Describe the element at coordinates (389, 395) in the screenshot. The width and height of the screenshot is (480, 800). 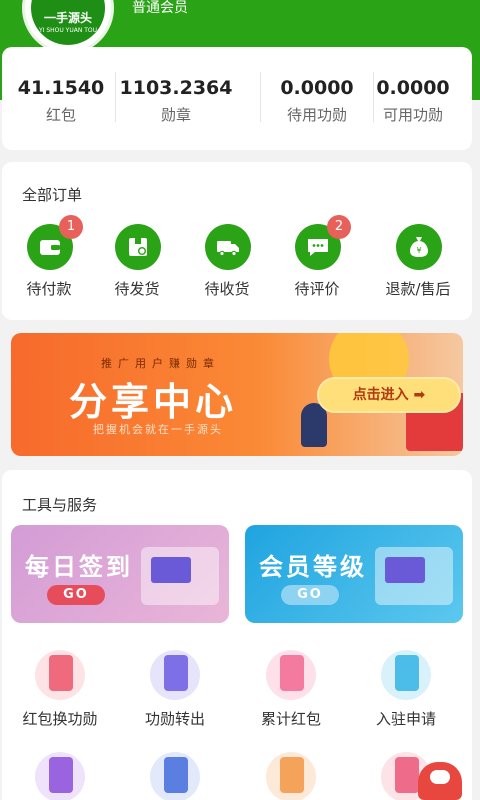
I see `enter-button: 点击进入 ➡` at that location.